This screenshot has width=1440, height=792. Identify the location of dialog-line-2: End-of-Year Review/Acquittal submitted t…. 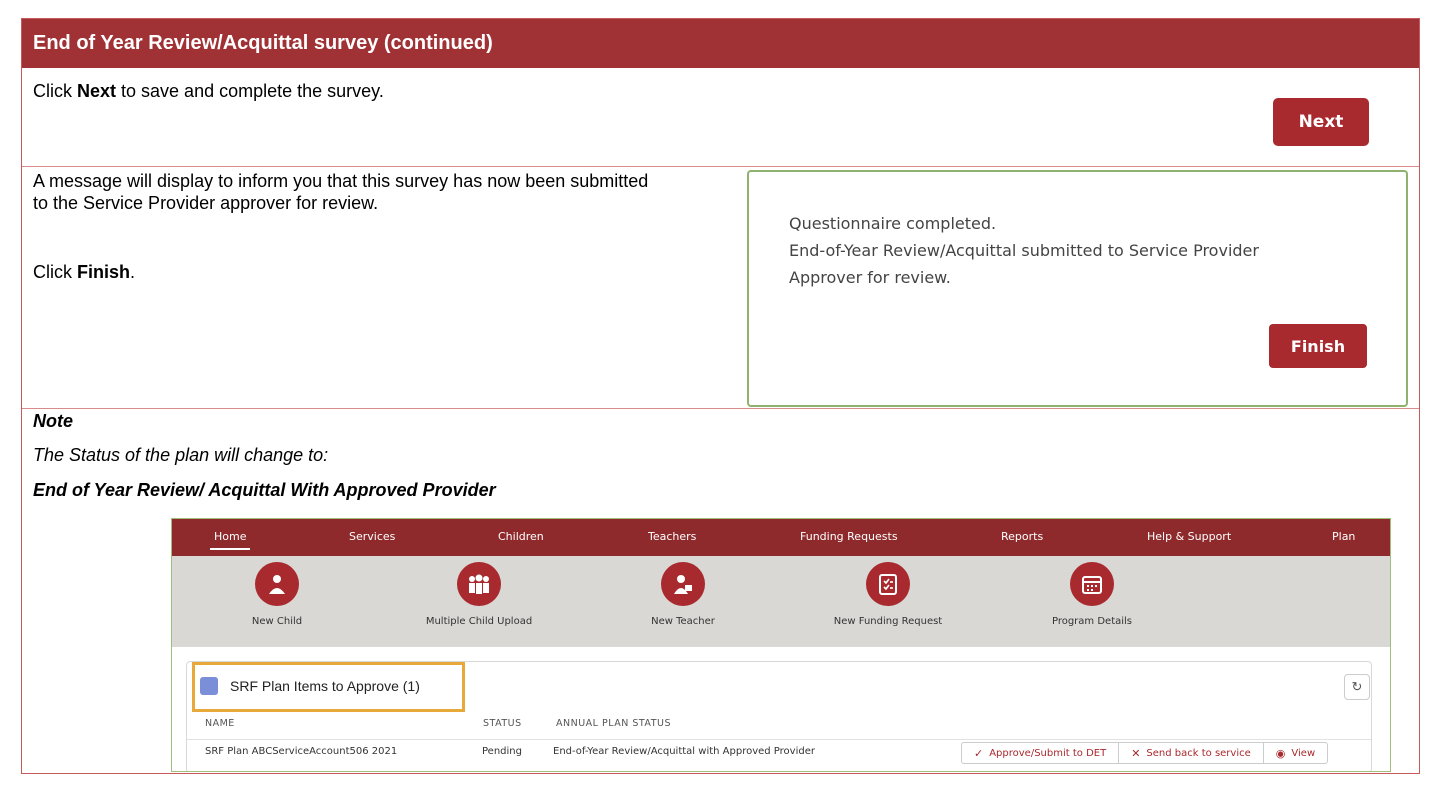
(1024, 250).